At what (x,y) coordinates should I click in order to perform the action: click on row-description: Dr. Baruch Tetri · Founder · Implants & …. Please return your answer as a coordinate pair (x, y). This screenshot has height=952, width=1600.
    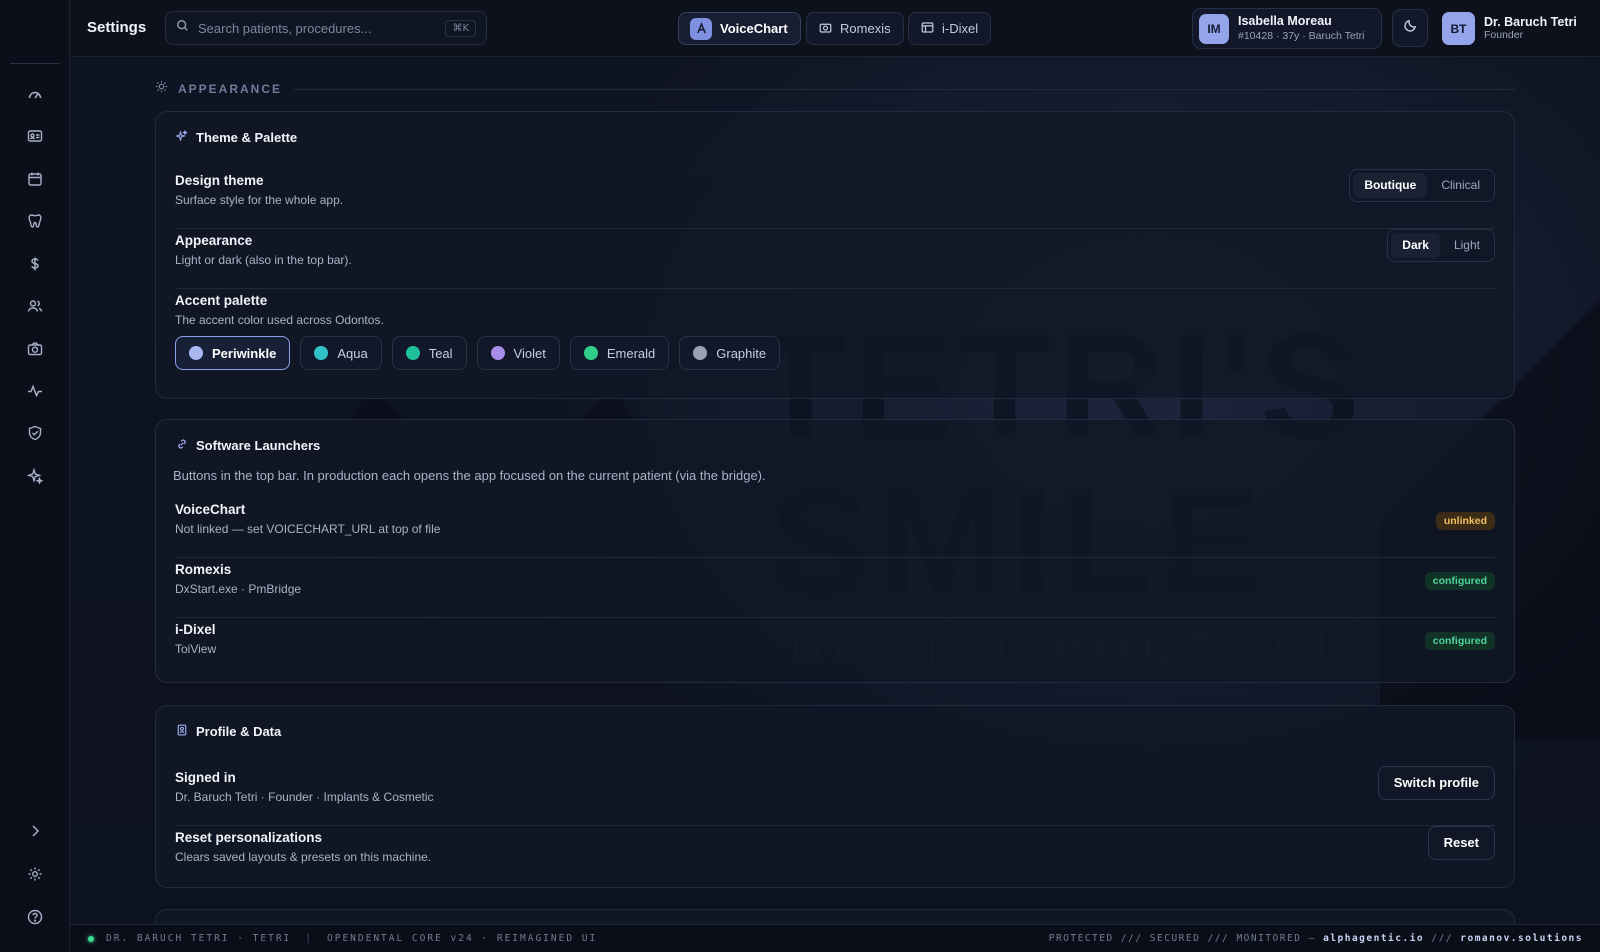
    Looking at the image, I should click on (304, 797).